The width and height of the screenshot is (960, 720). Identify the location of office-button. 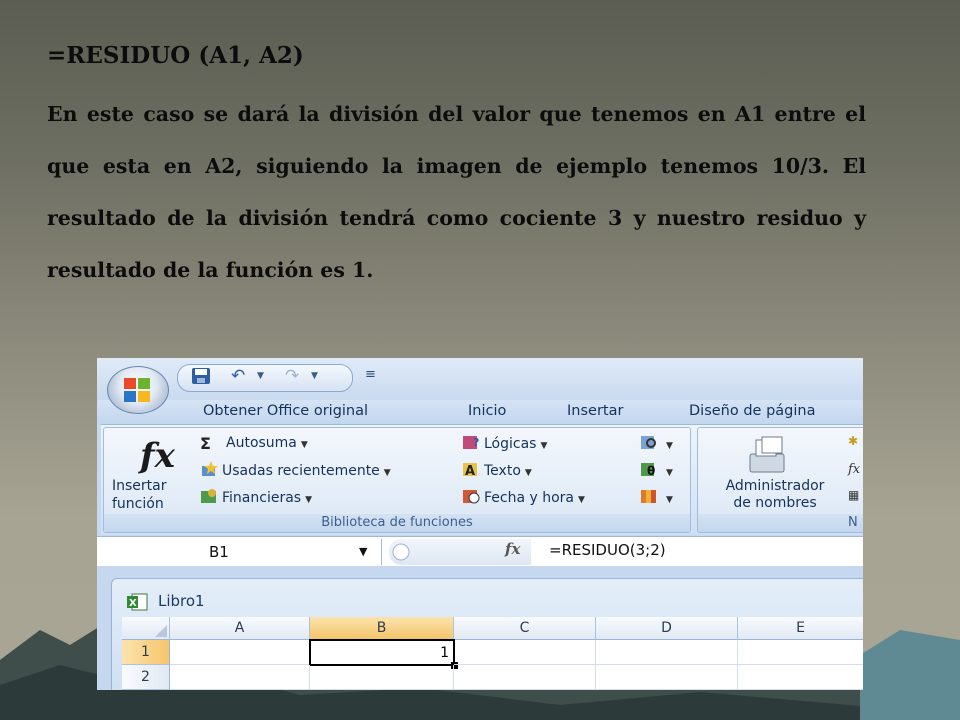
(138, 390).